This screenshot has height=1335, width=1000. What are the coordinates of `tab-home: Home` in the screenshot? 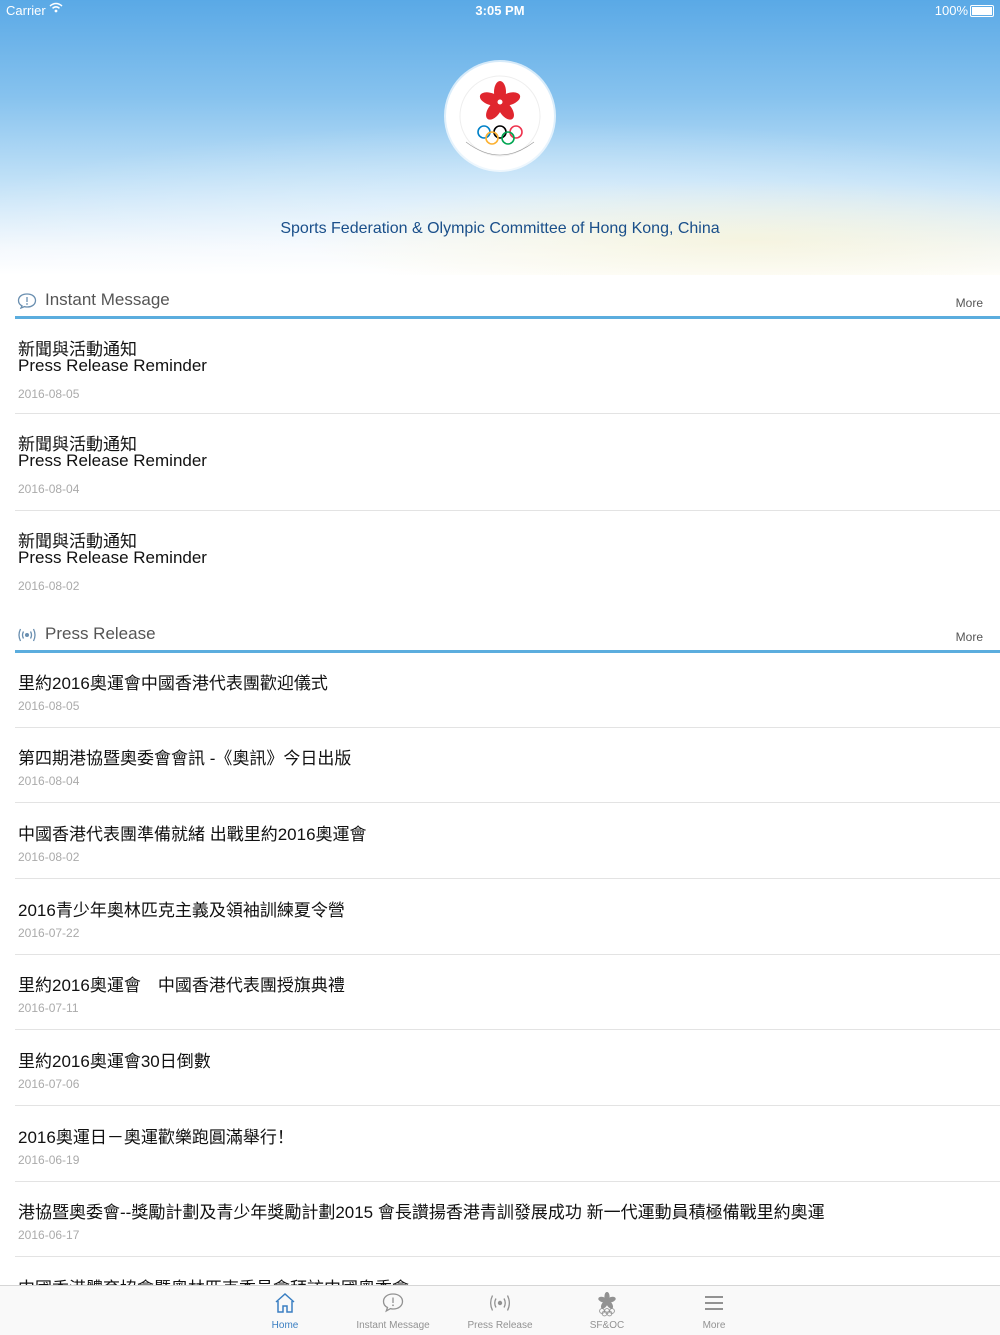 It's located at (285, 1310).